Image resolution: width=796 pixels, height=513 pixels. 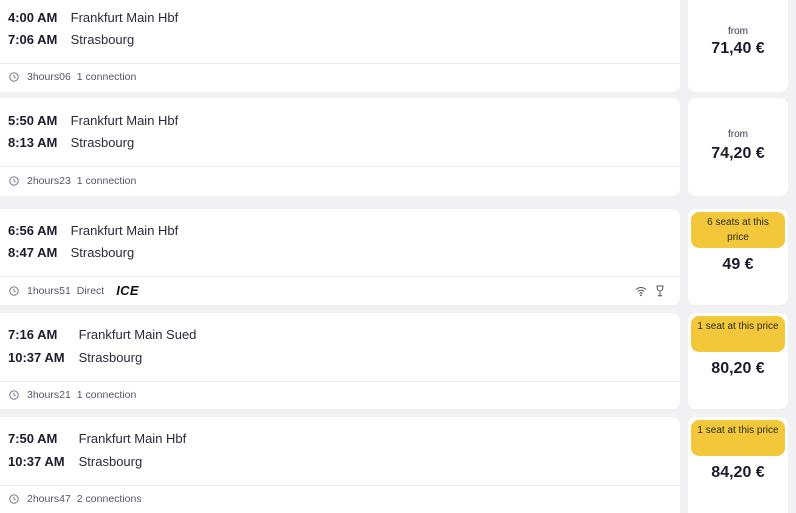 I want to click on price: 84,20 €, so click(x=738, y=472).